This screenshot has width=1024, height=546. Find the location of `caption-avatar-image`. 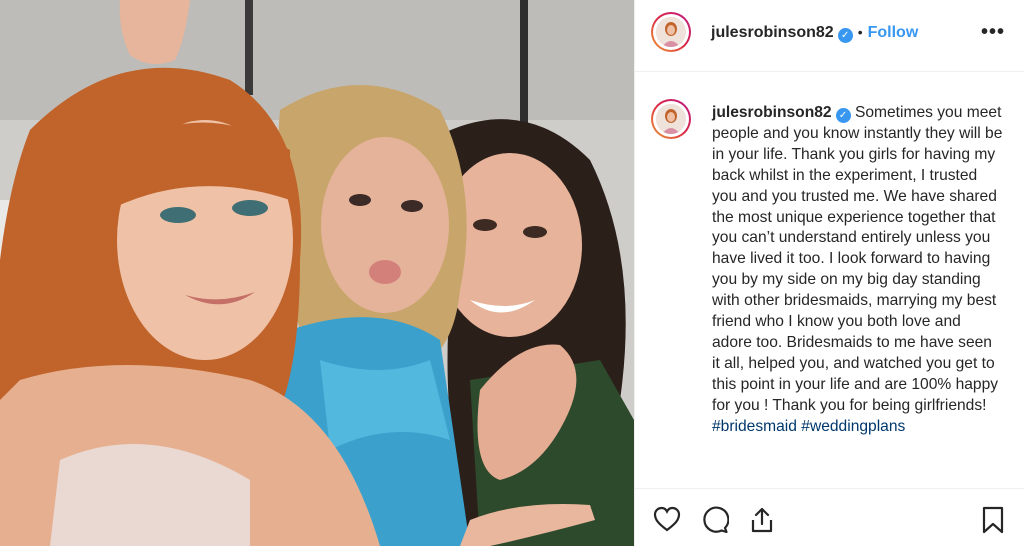

caption-avatar-image is located at coordinates (671, 119).